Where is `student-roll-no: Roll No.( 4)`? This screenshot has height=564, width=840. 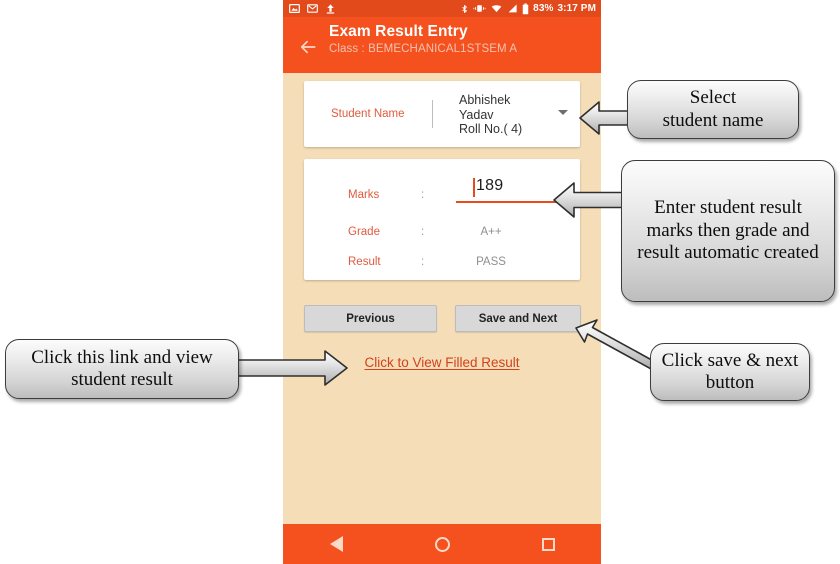 student-roll-no: Roll No.( 4) is located at coordinates (491, 129).